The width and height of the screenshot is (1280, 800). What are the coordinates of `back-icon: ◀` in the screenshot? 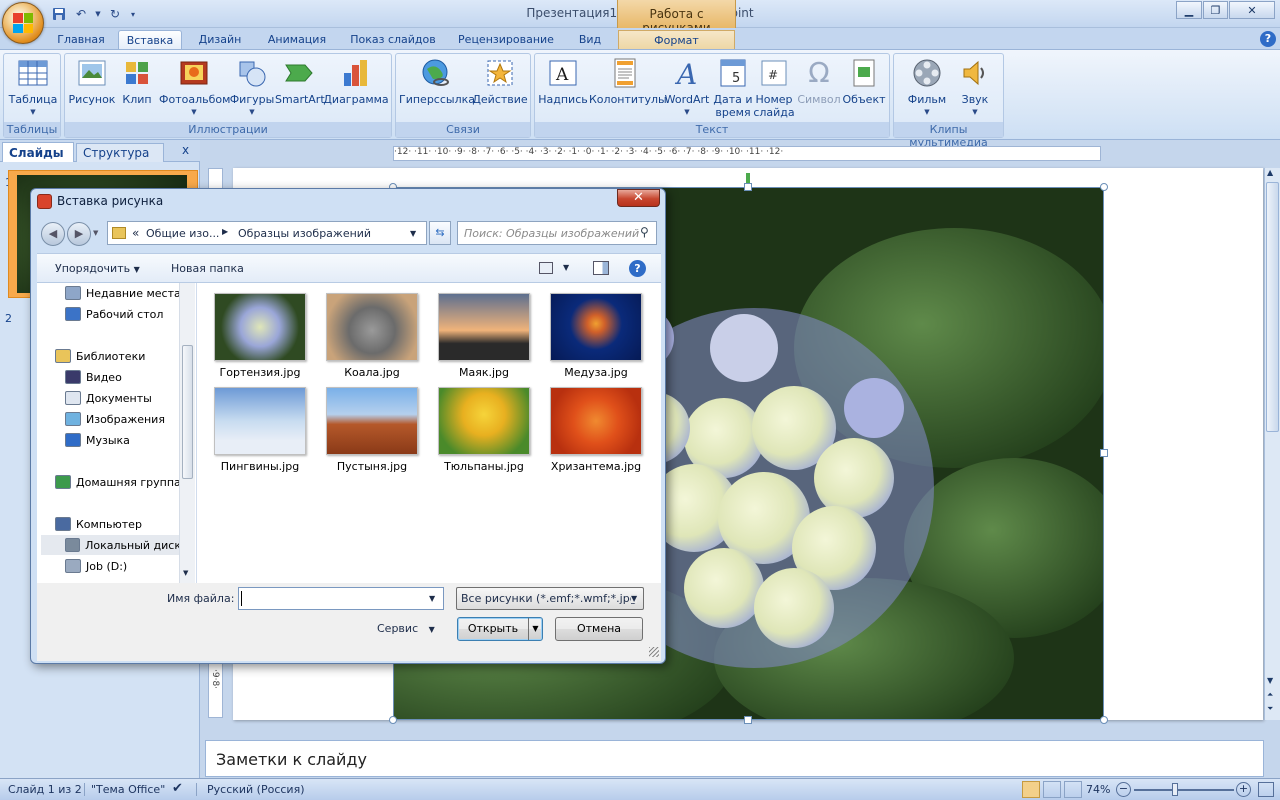 It's located at (53, 234).